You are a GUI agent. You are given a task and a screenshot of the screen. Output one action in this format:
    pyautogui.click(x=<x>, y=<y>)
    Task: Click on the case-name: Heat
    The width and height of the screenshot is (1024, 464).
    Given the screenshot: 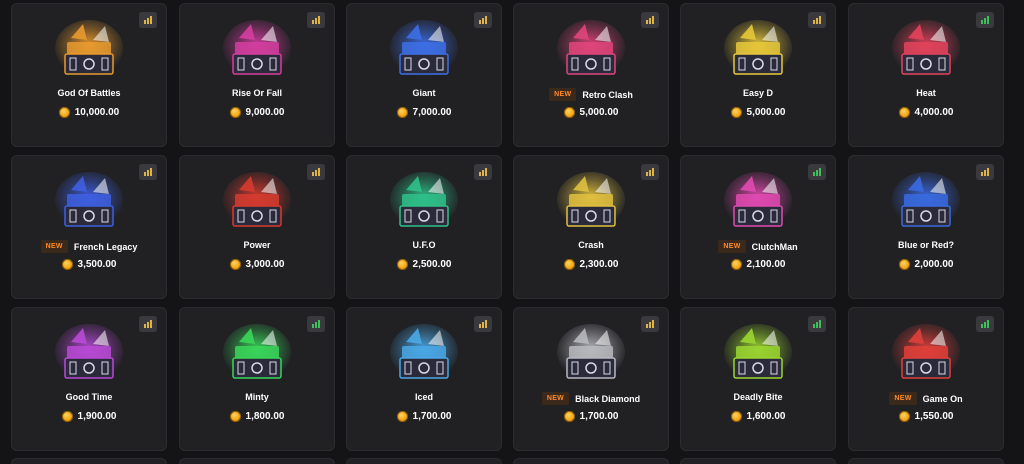 What is the action you would take?
    pyautogui.click(x=926, y=93)
    